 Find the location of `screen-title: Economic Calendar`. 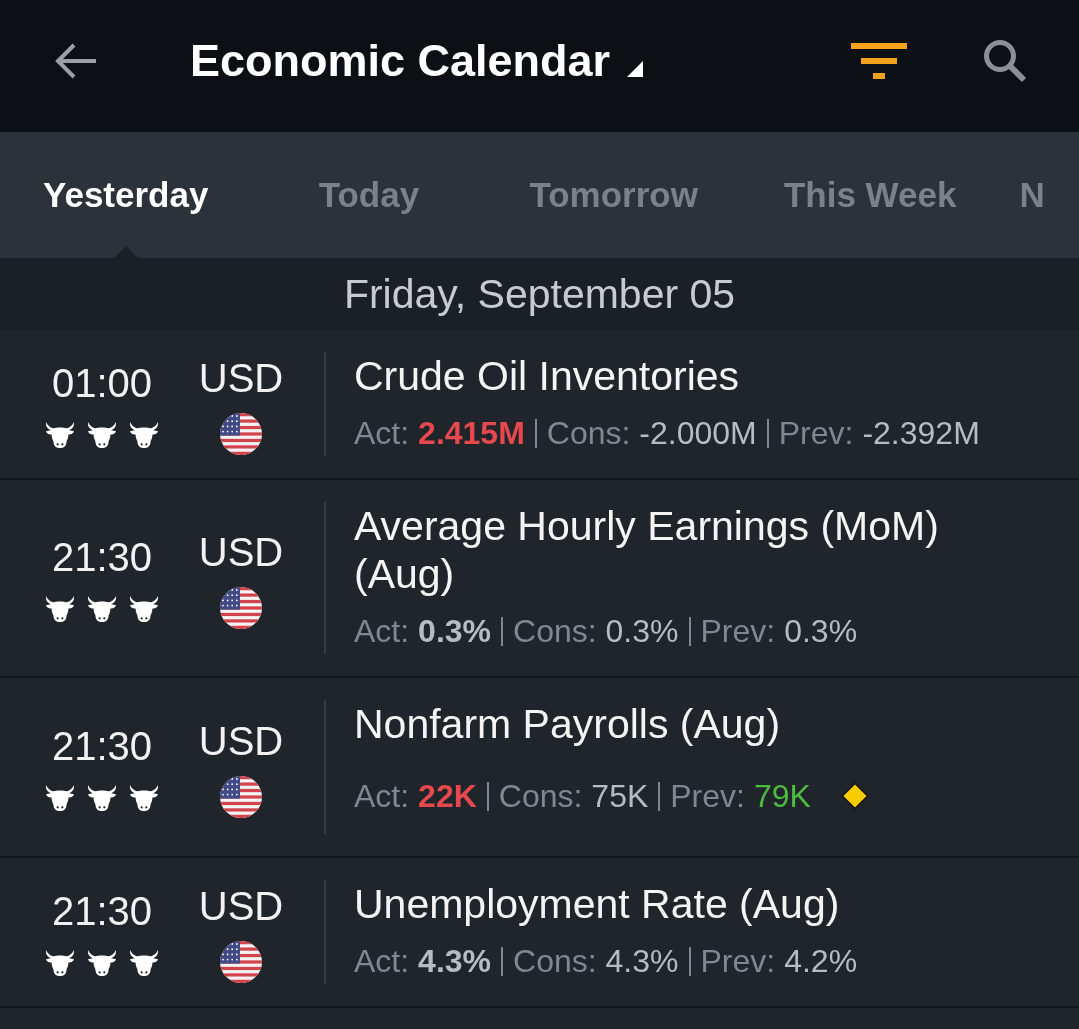

screen-title: Economic Calendar is located at coordinates (400, 61).